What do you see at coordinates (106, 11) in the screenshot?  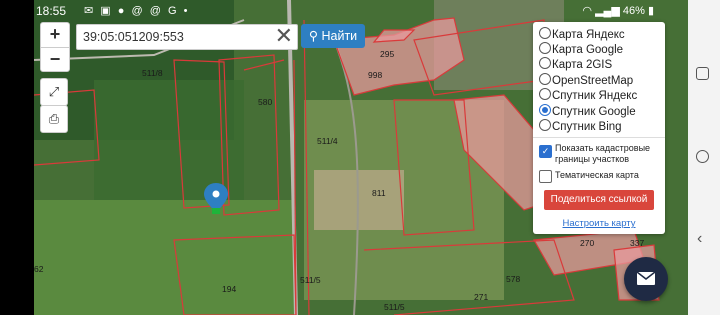 I see `photo-icon: ▣` at bounding box center [106, 11].